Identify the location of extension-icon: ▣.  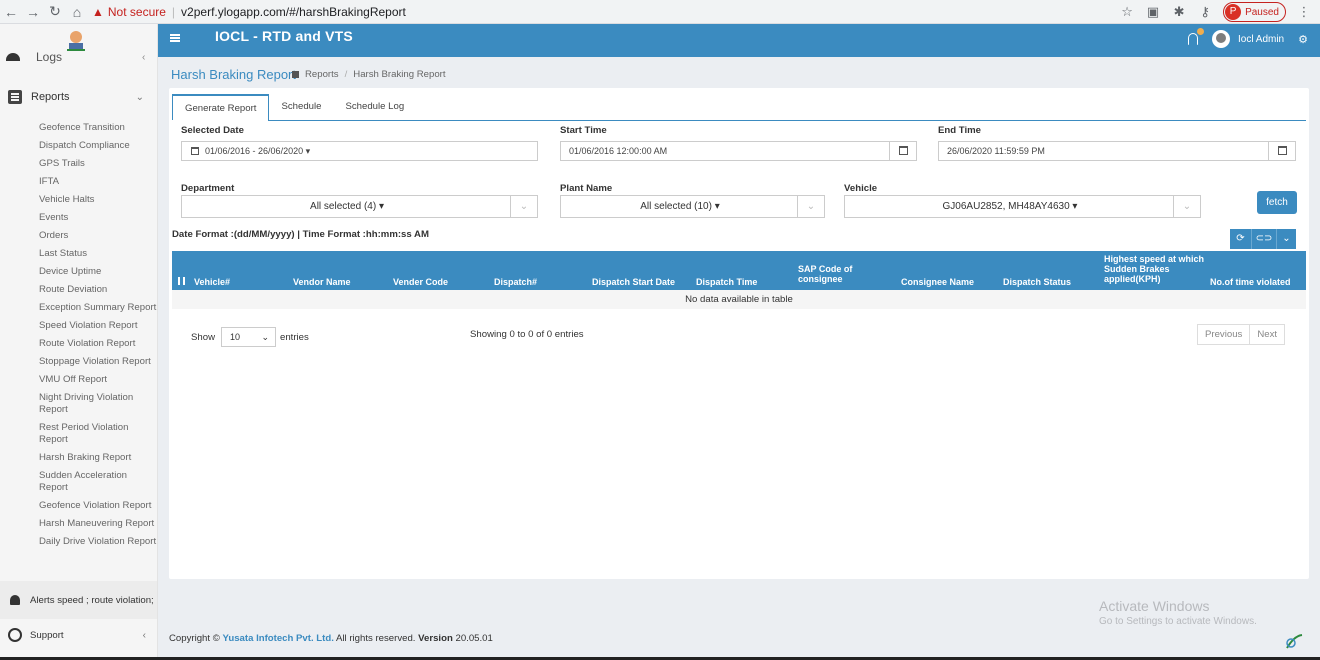
(1153, 12).